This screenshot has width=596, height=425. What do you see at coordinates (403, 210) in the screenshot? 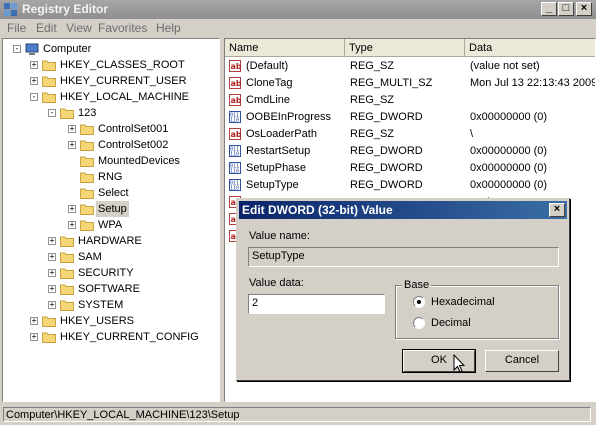
I see `dialog-title-bar: Edit DWORD (32-bit) Value ×` at bounding box center [403, 210].